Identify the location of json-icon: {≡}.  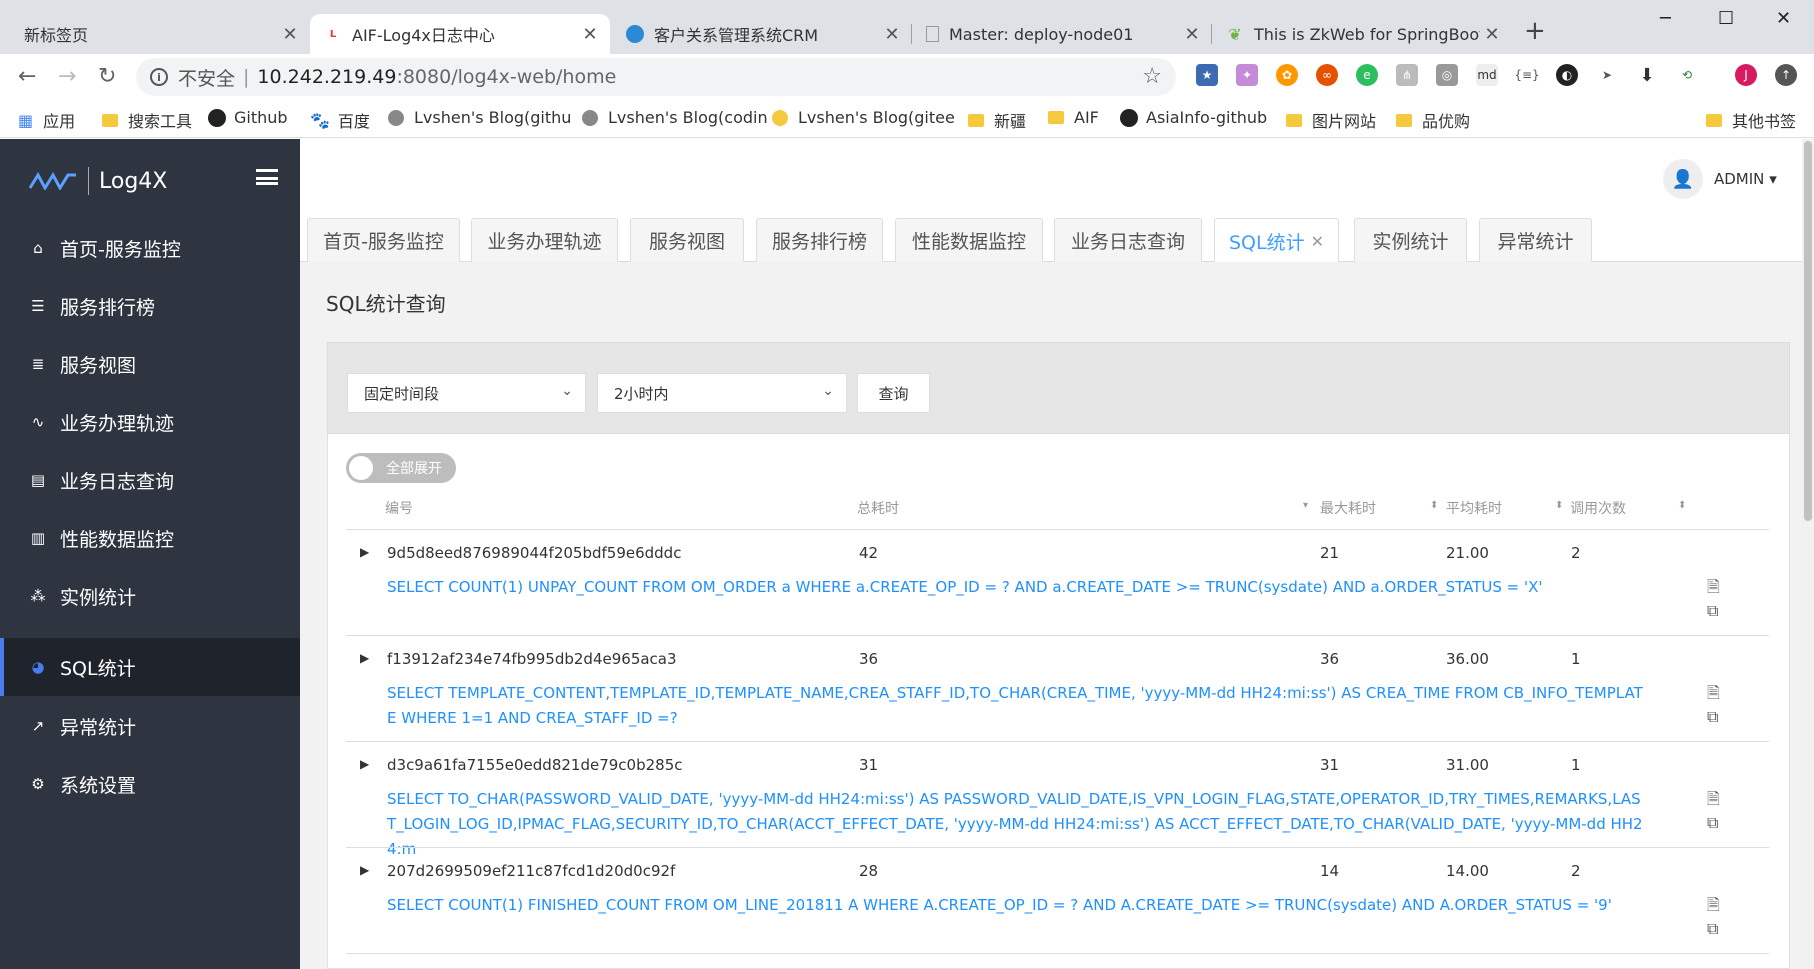
(1527, 75).